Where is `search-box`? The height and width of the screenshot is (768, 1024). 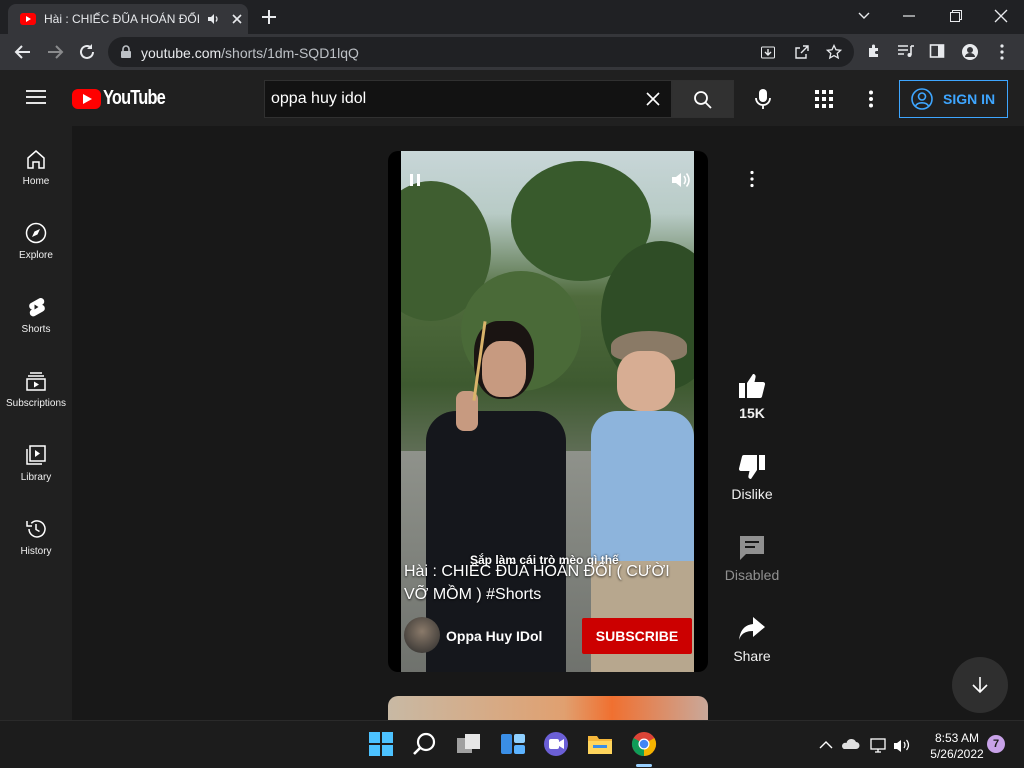
search-box is located at coordinates (468, 99).